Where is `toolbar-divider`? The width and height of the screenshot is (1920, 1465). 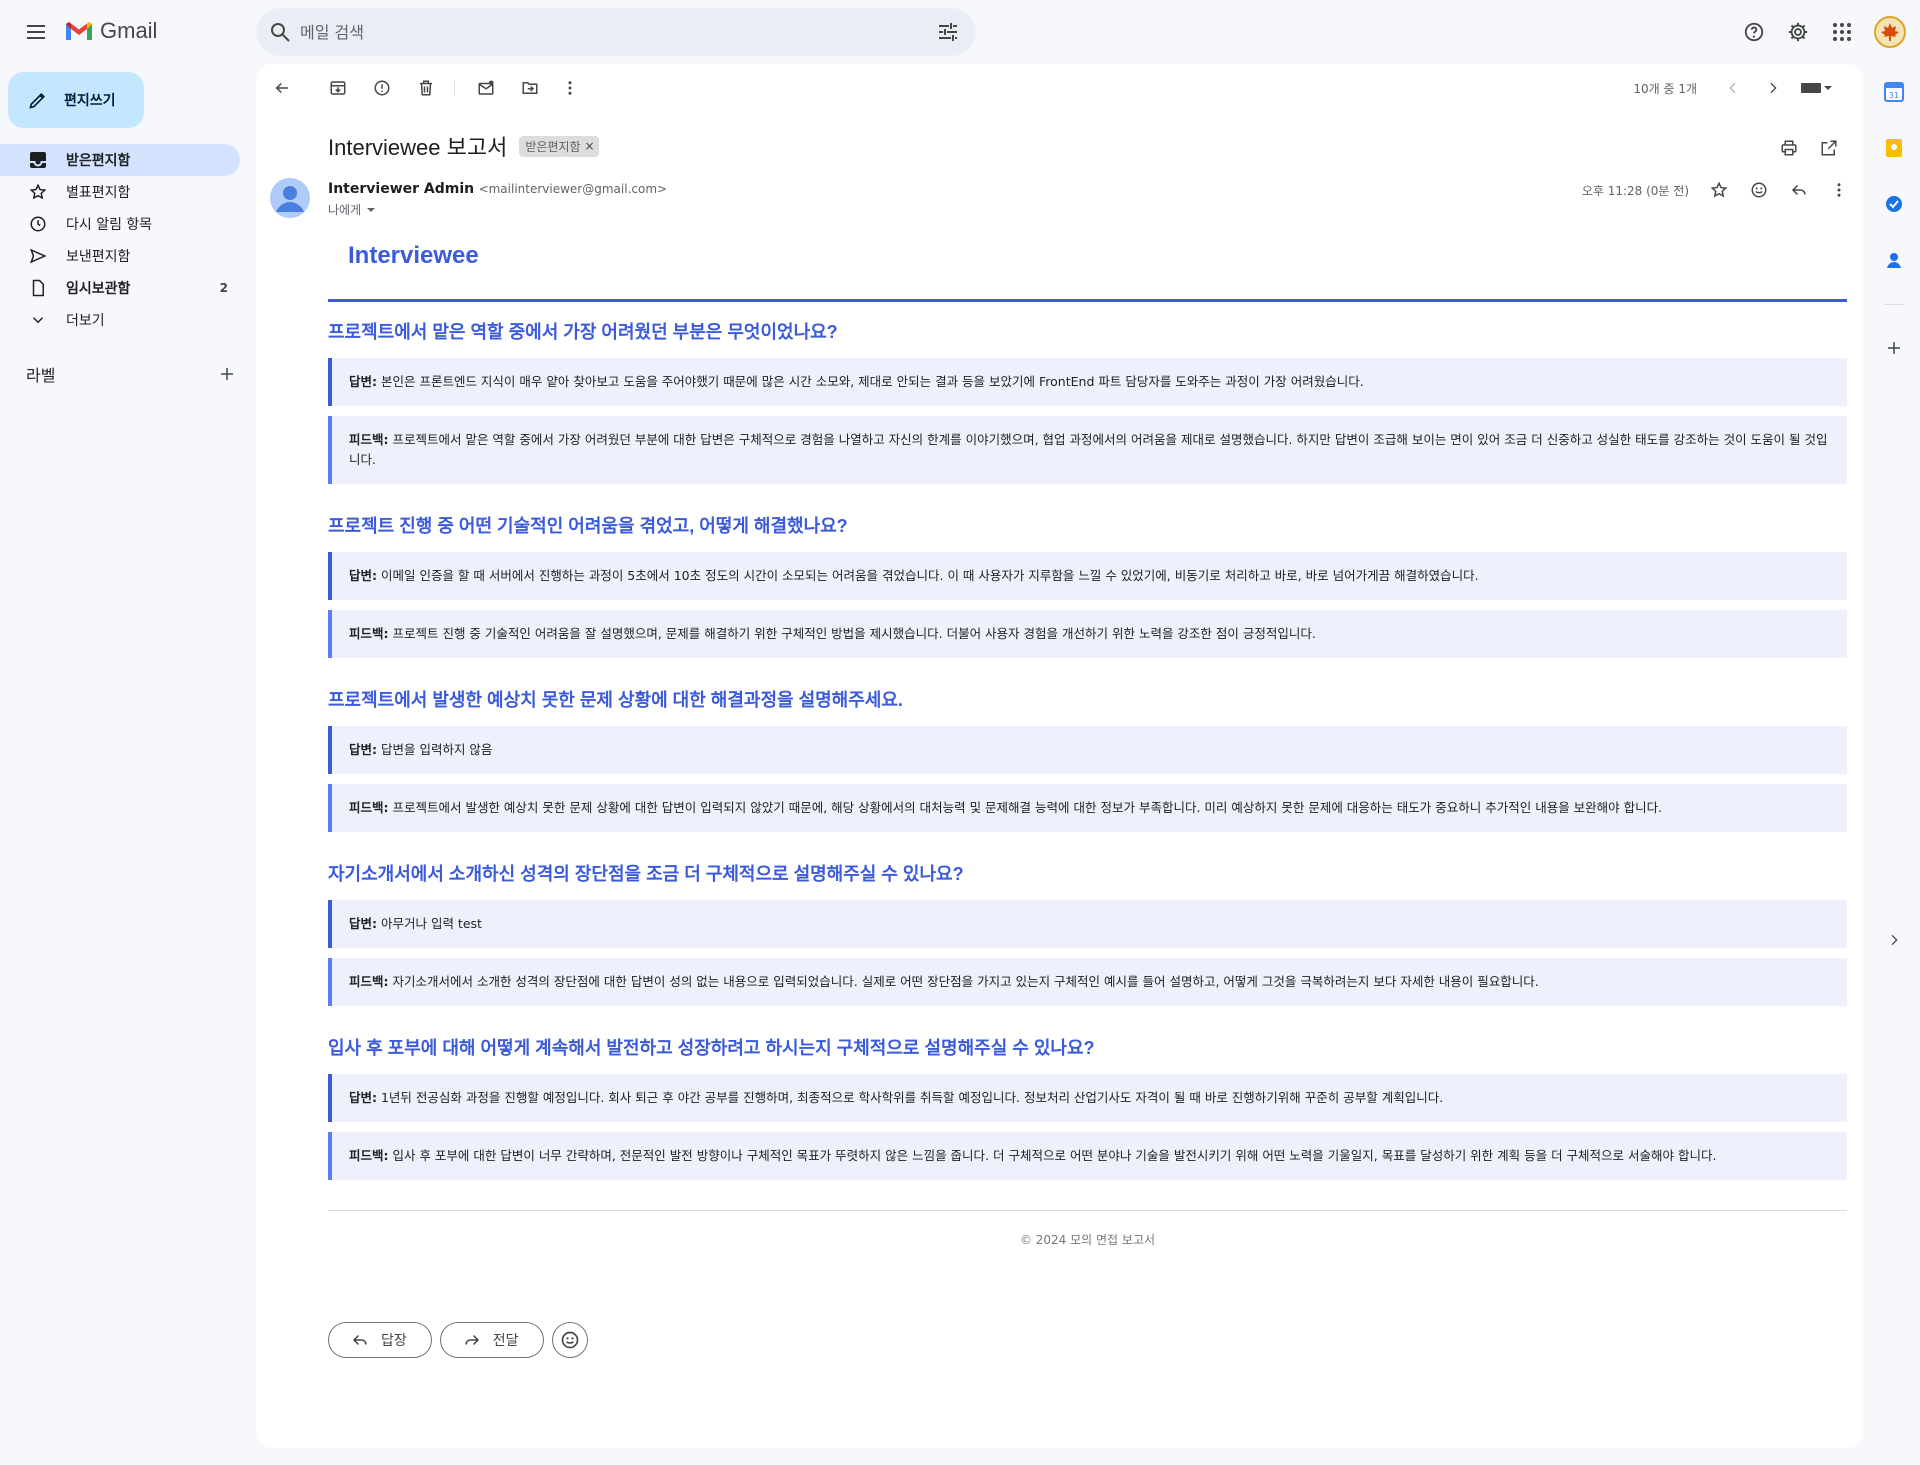
toolbar-divider is located at coordinates (454, 88).